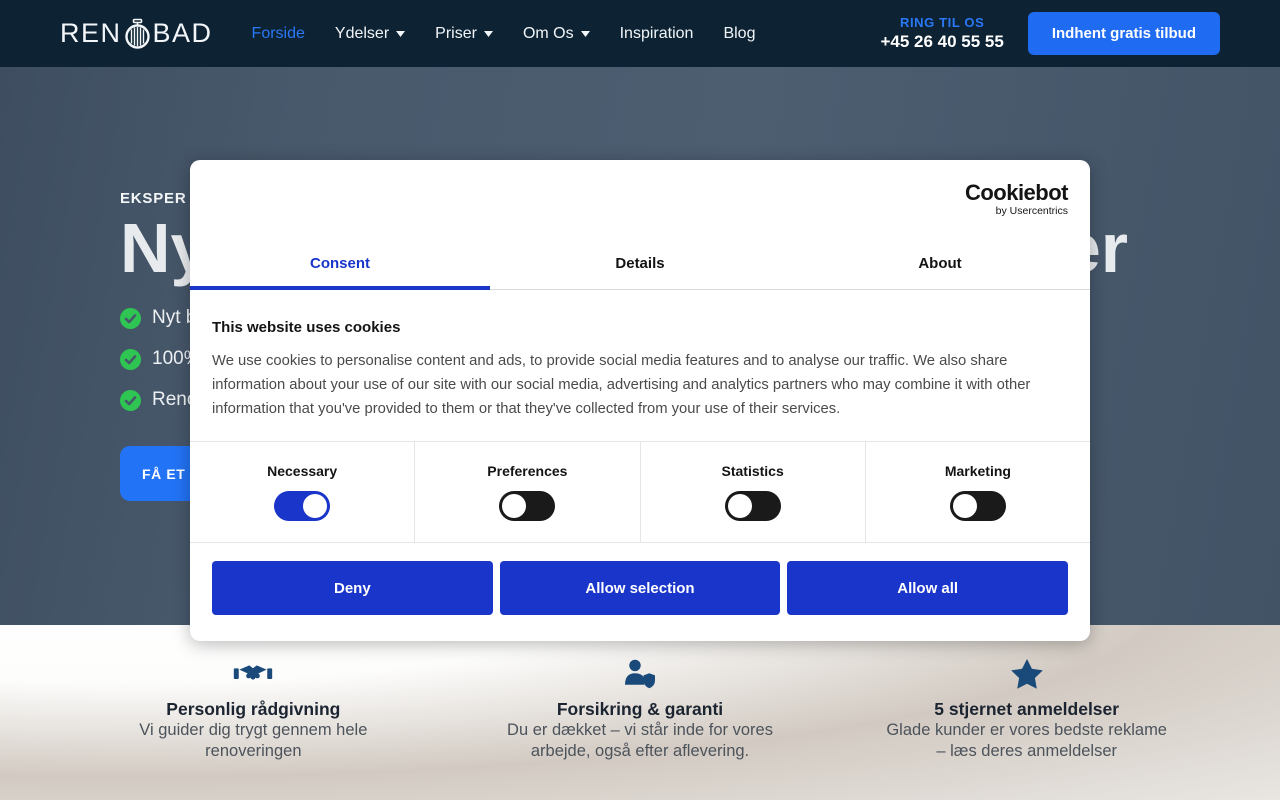 This screenshot has height=800, width=1280. I want to click on site-logo: REN BAD, so click(136, 34).